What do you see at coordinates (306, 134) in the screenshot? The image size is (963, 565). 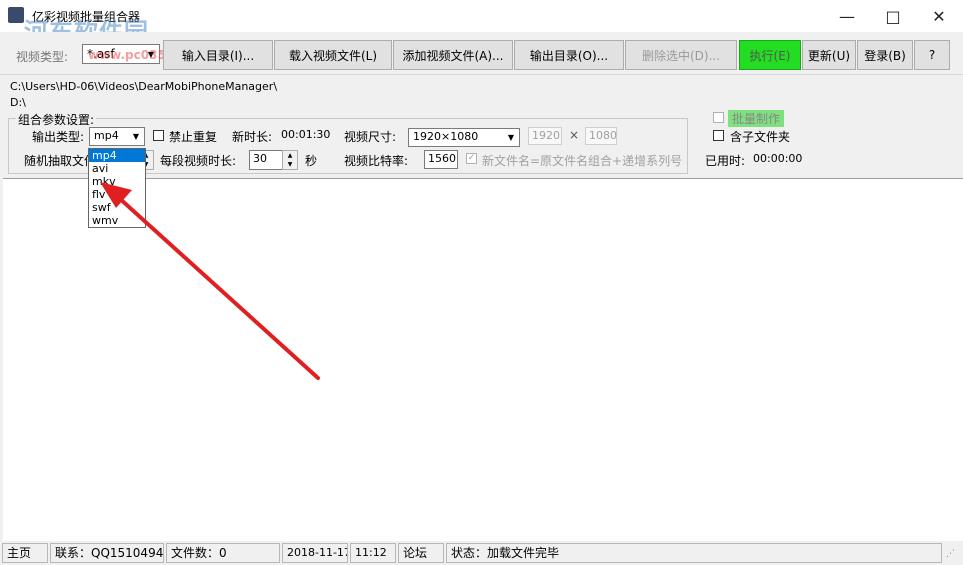 I see `new-duration-value: 00:01:30` at bounding box center [306, 134].